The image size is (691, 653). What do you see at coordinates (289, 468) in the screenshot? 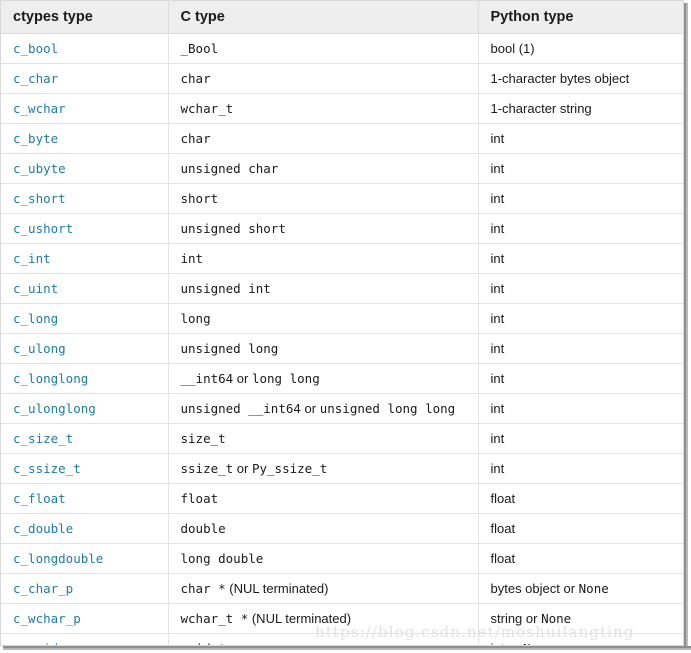
I see `c-type-code-2: Py_ssize_t` at bounding box center [289, 468].